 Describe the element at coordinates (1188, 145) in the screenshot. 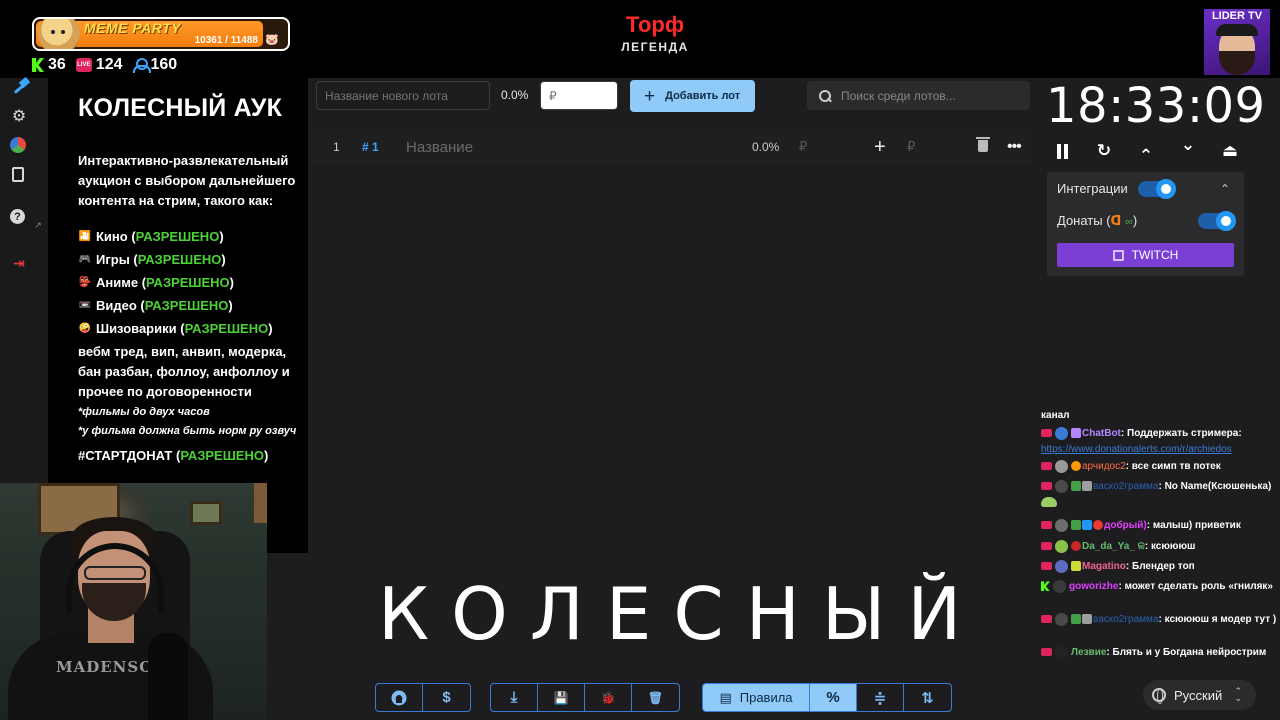

I see `subtract-time-button: ⌄` at that location.